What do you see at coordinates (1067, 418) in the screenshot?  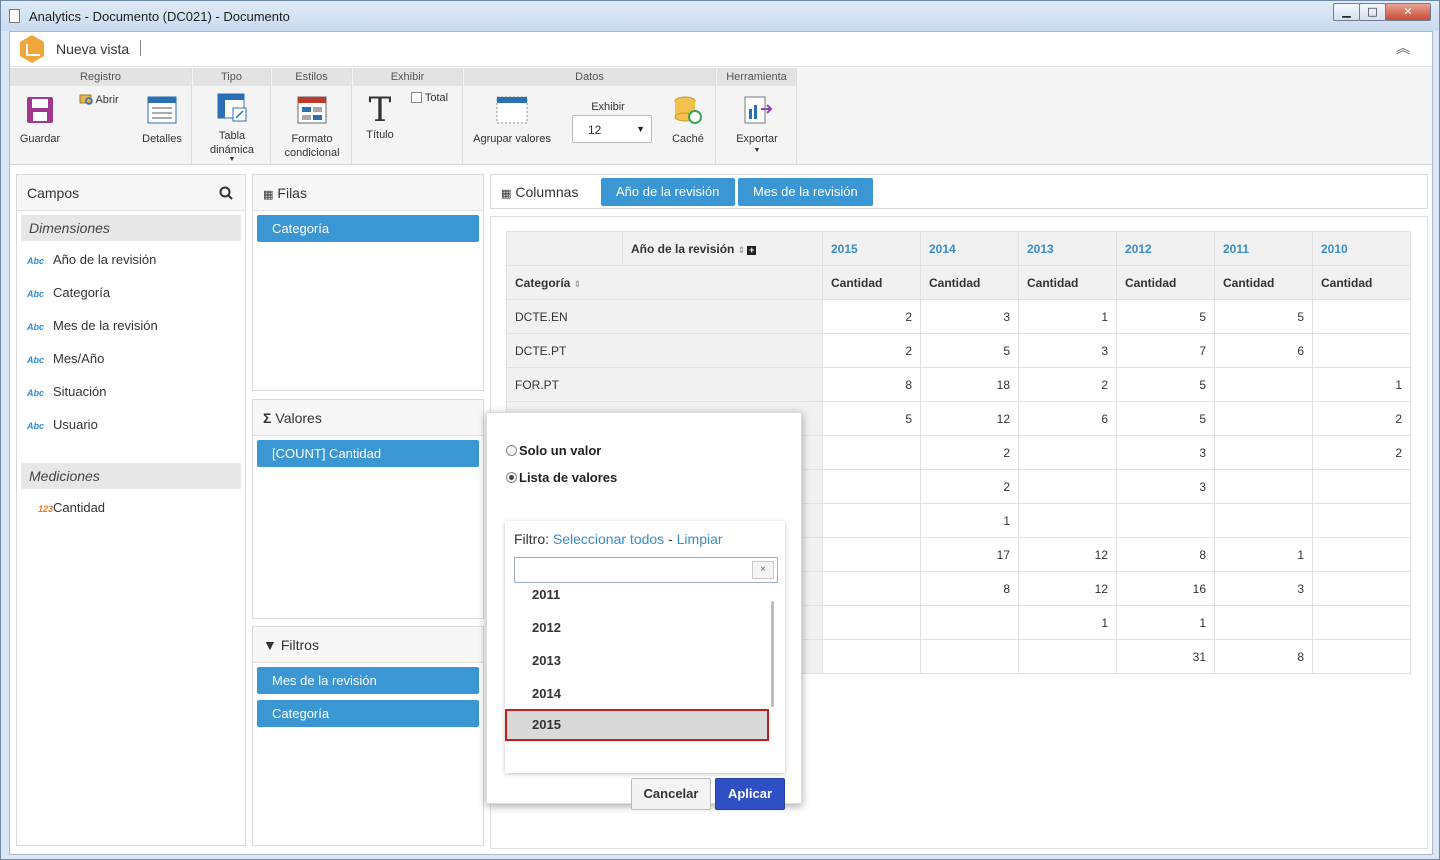 I see `value-cell: 6` at bounding box center [1067, 418].